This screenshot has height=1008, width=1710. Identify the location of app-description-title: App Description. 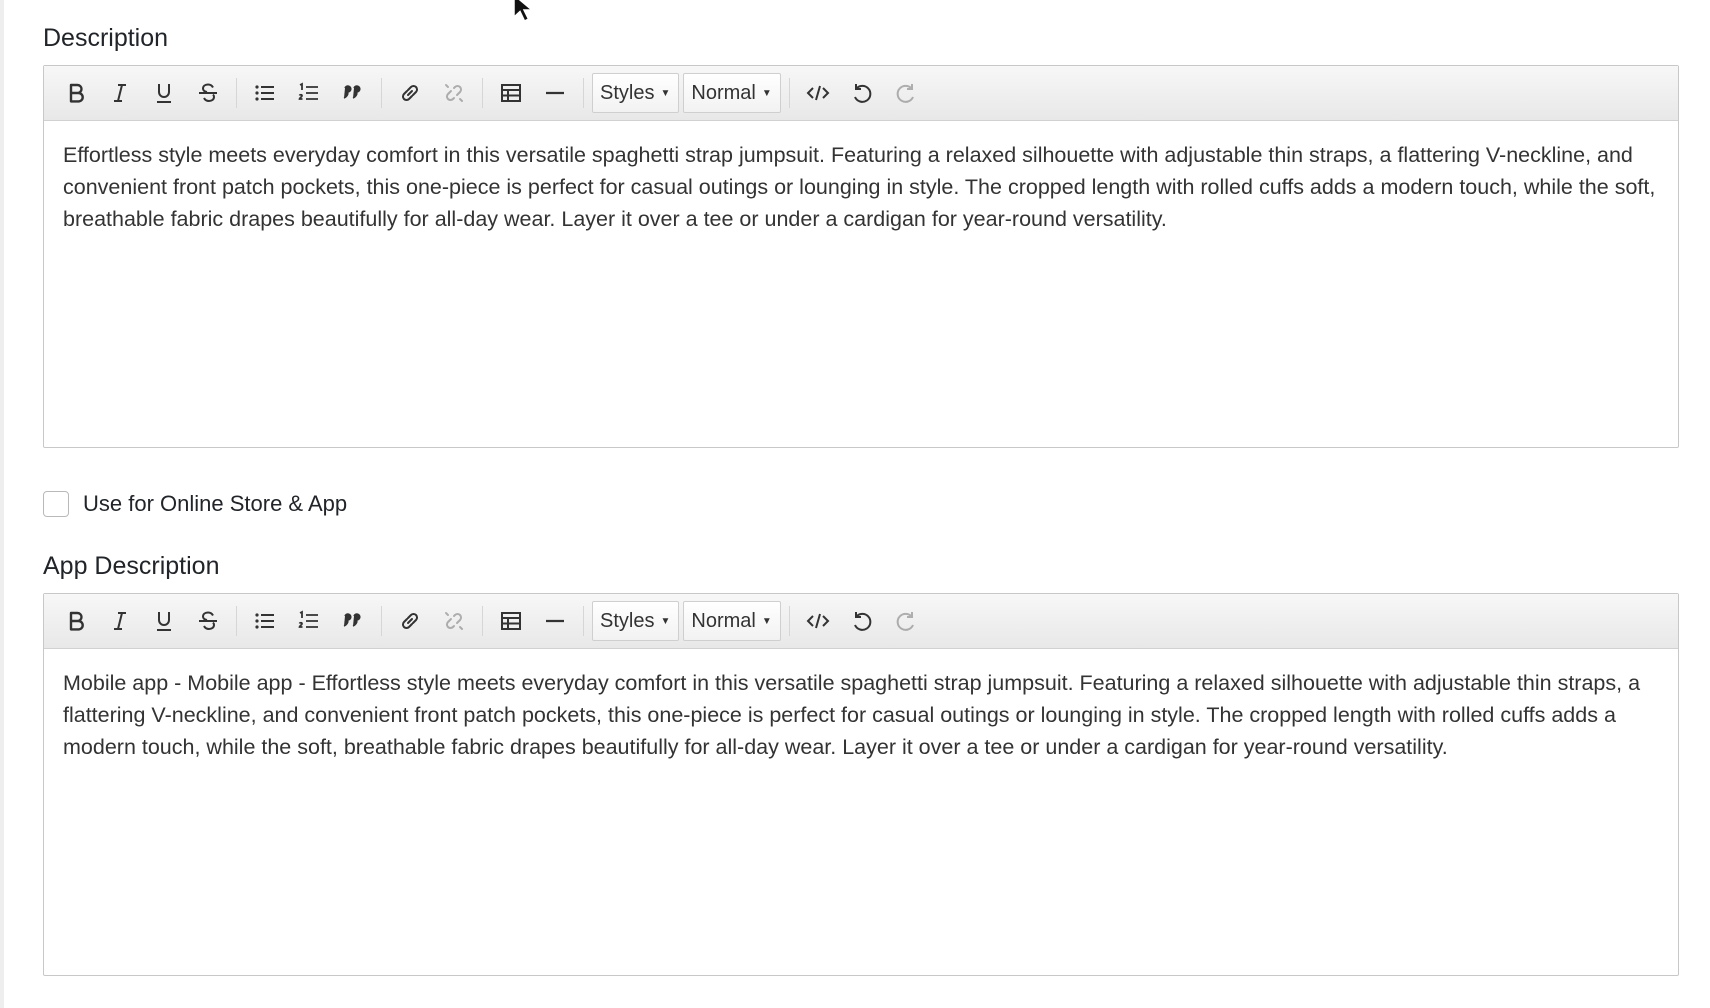
(131, 566).